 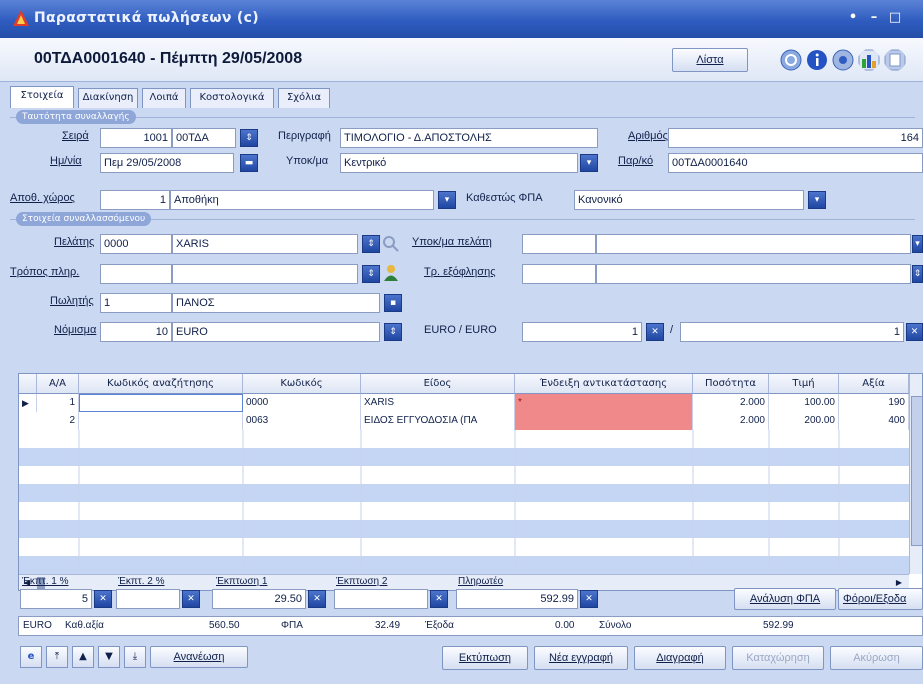 What do you see at coordinates (302, 384) in the screenshot?
I see `grid-header-code: Κωδικός` at bounding box center [302, 384].